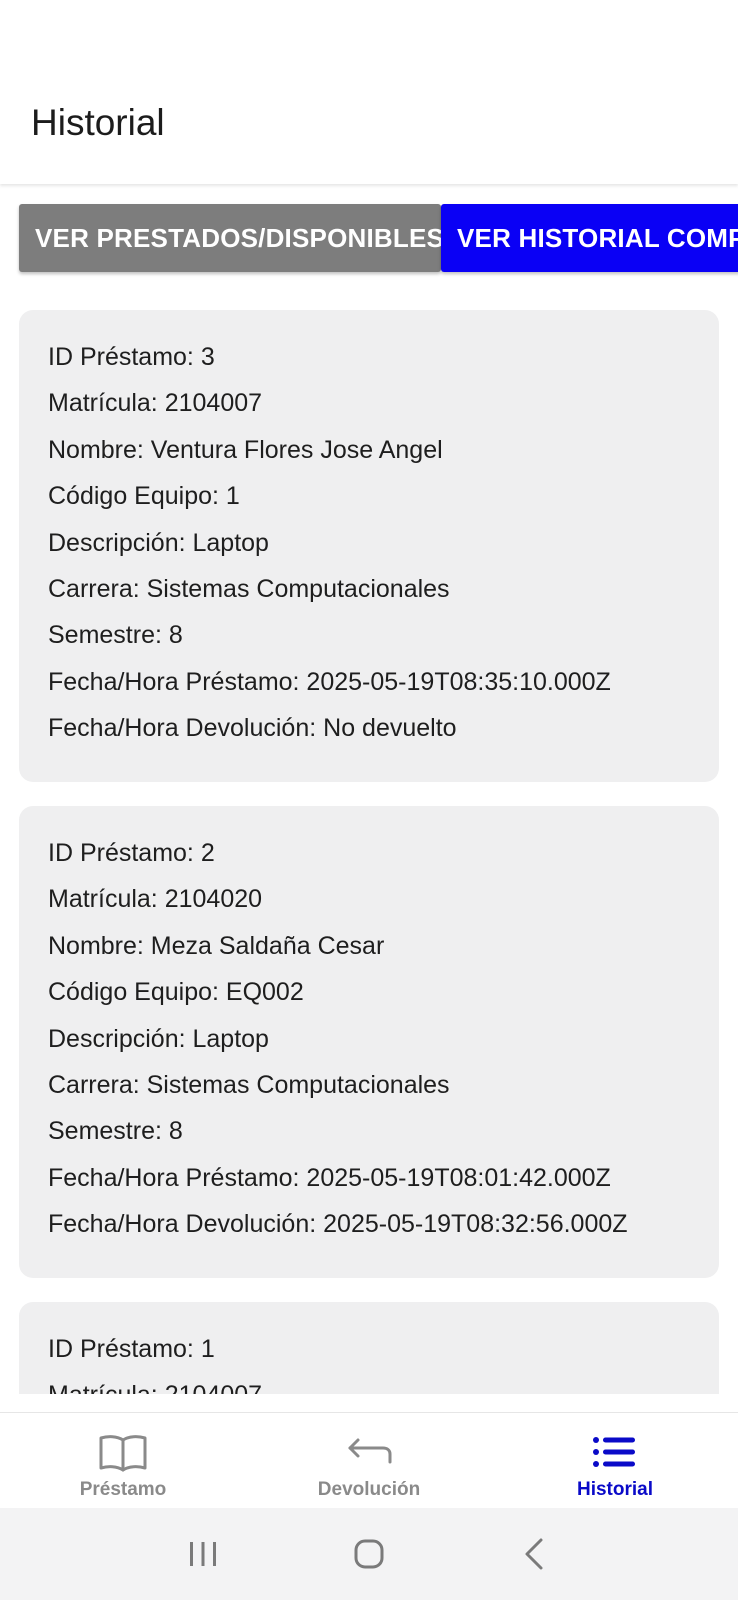 This screenshot has height=1600, width=738. What do you see at coordinates (131, 357) in the screenshot?
I see `loan-id: ID Préstamo: 3` at bounding box center [131, 357].